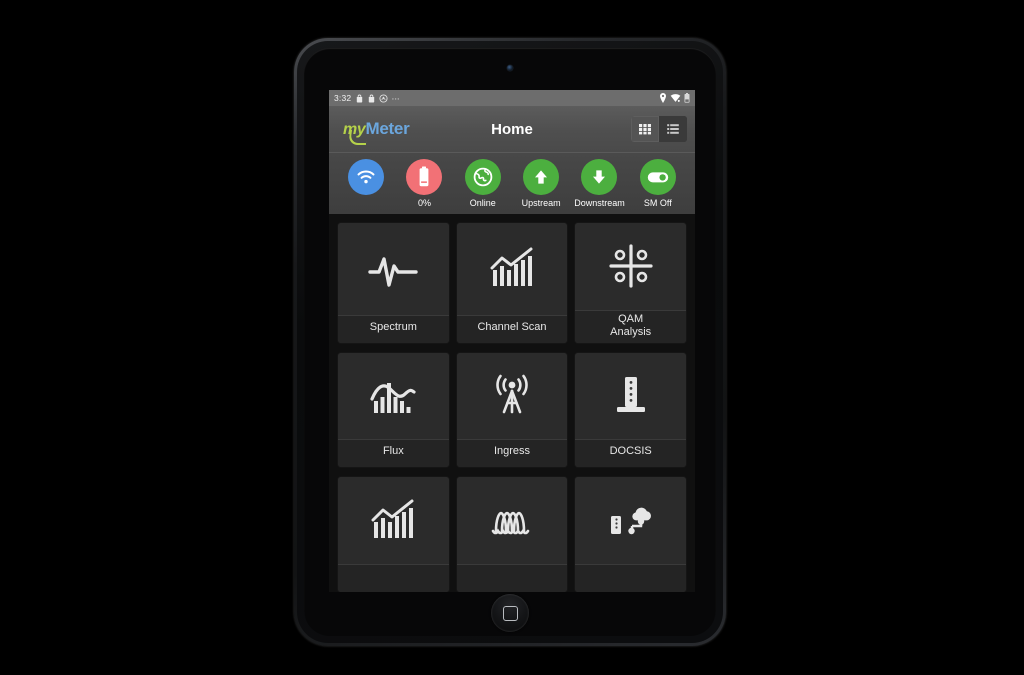 The height and width of the screenshot is (675, 1024). I want to click on home-button, so click(510, 613).